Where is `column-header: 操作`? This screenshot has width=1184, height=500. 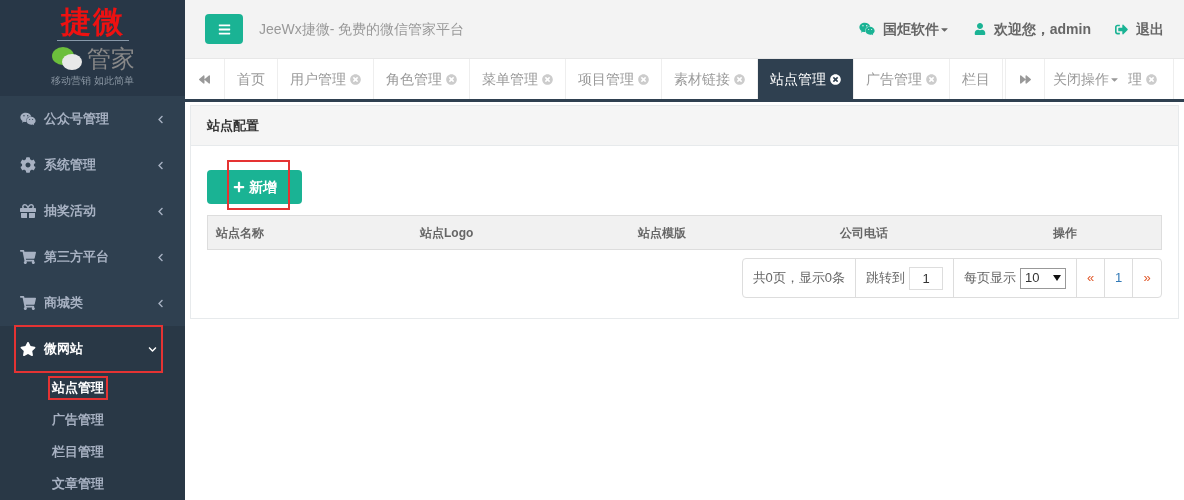 column-header: 操作 is located at coordinates (1065, 233).